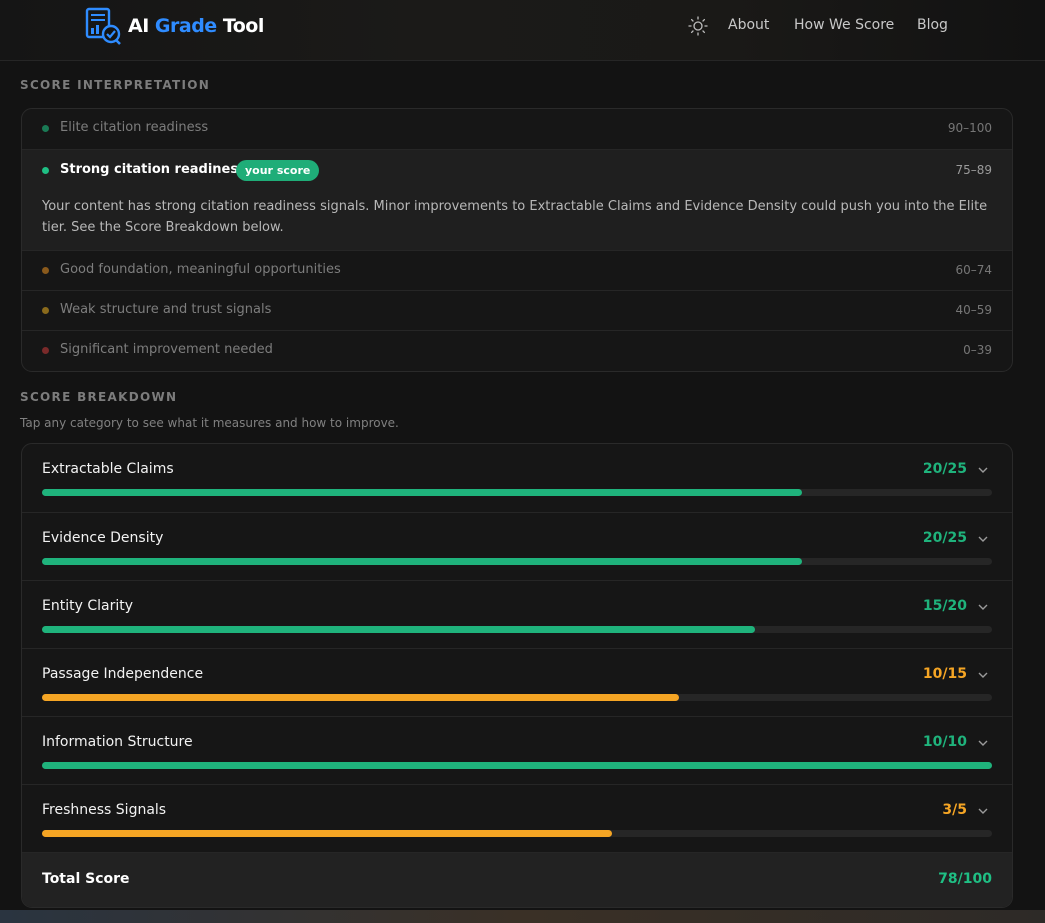  Describe the element at coordinates (138, 26) in the screenshot. I see `brand-word-ai: AI` at that location.